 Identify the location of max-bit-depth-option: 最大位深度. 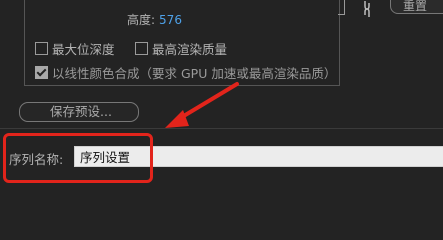
(75, 48).